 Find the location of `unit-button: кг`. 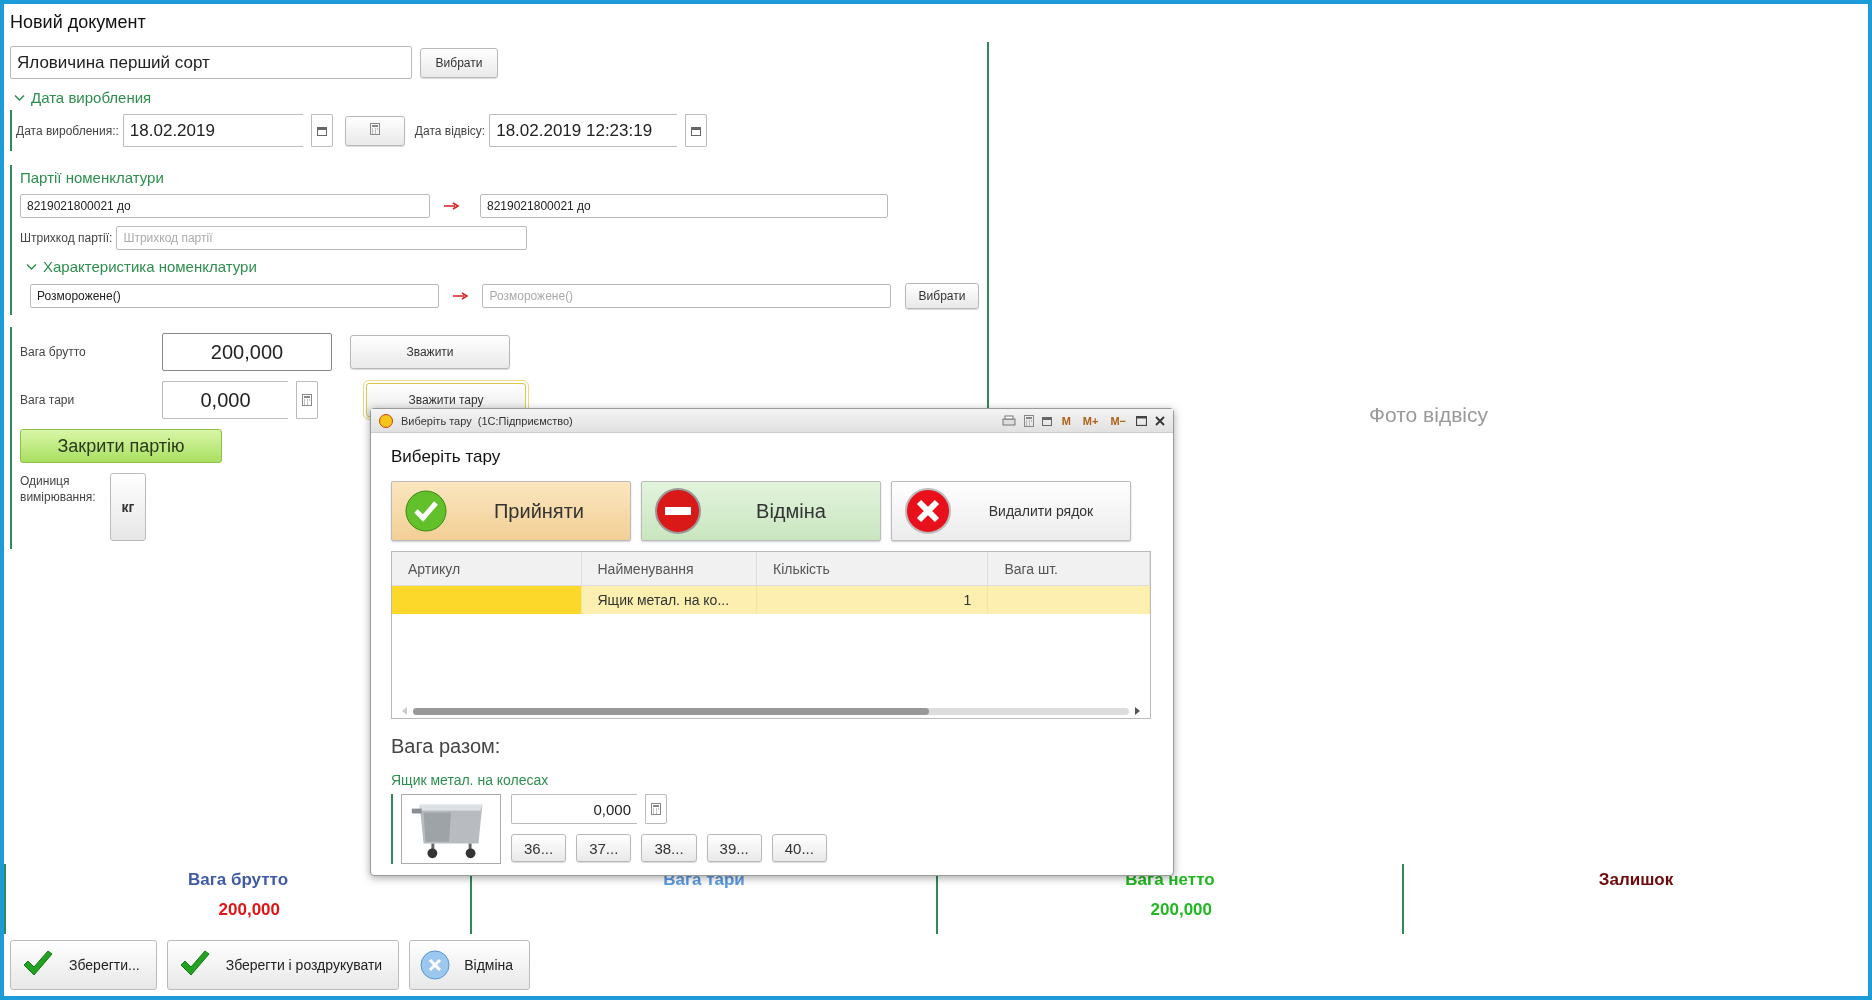

unit-button: кг is located at coordinates (128, 507).